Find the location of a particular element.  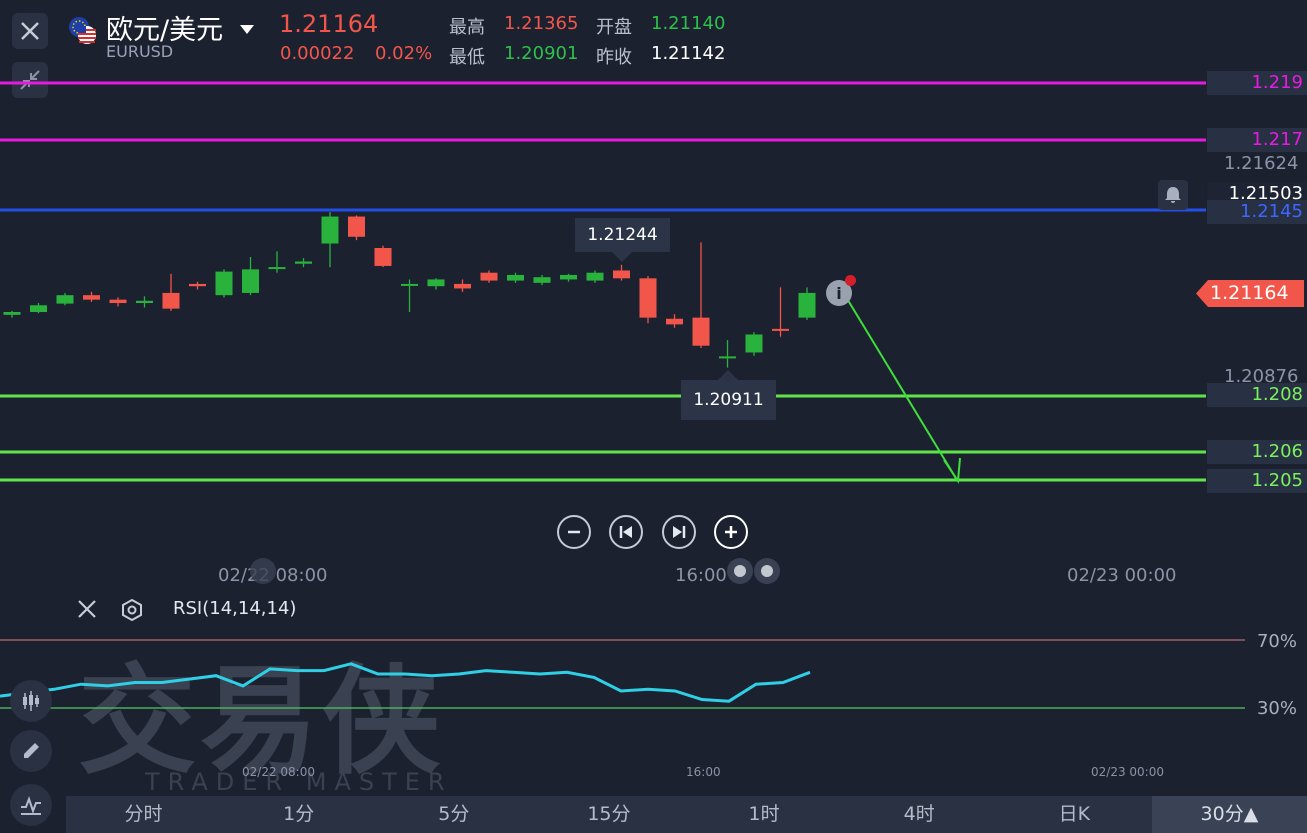

scroll-end-button is located at coordinates (679, 532).